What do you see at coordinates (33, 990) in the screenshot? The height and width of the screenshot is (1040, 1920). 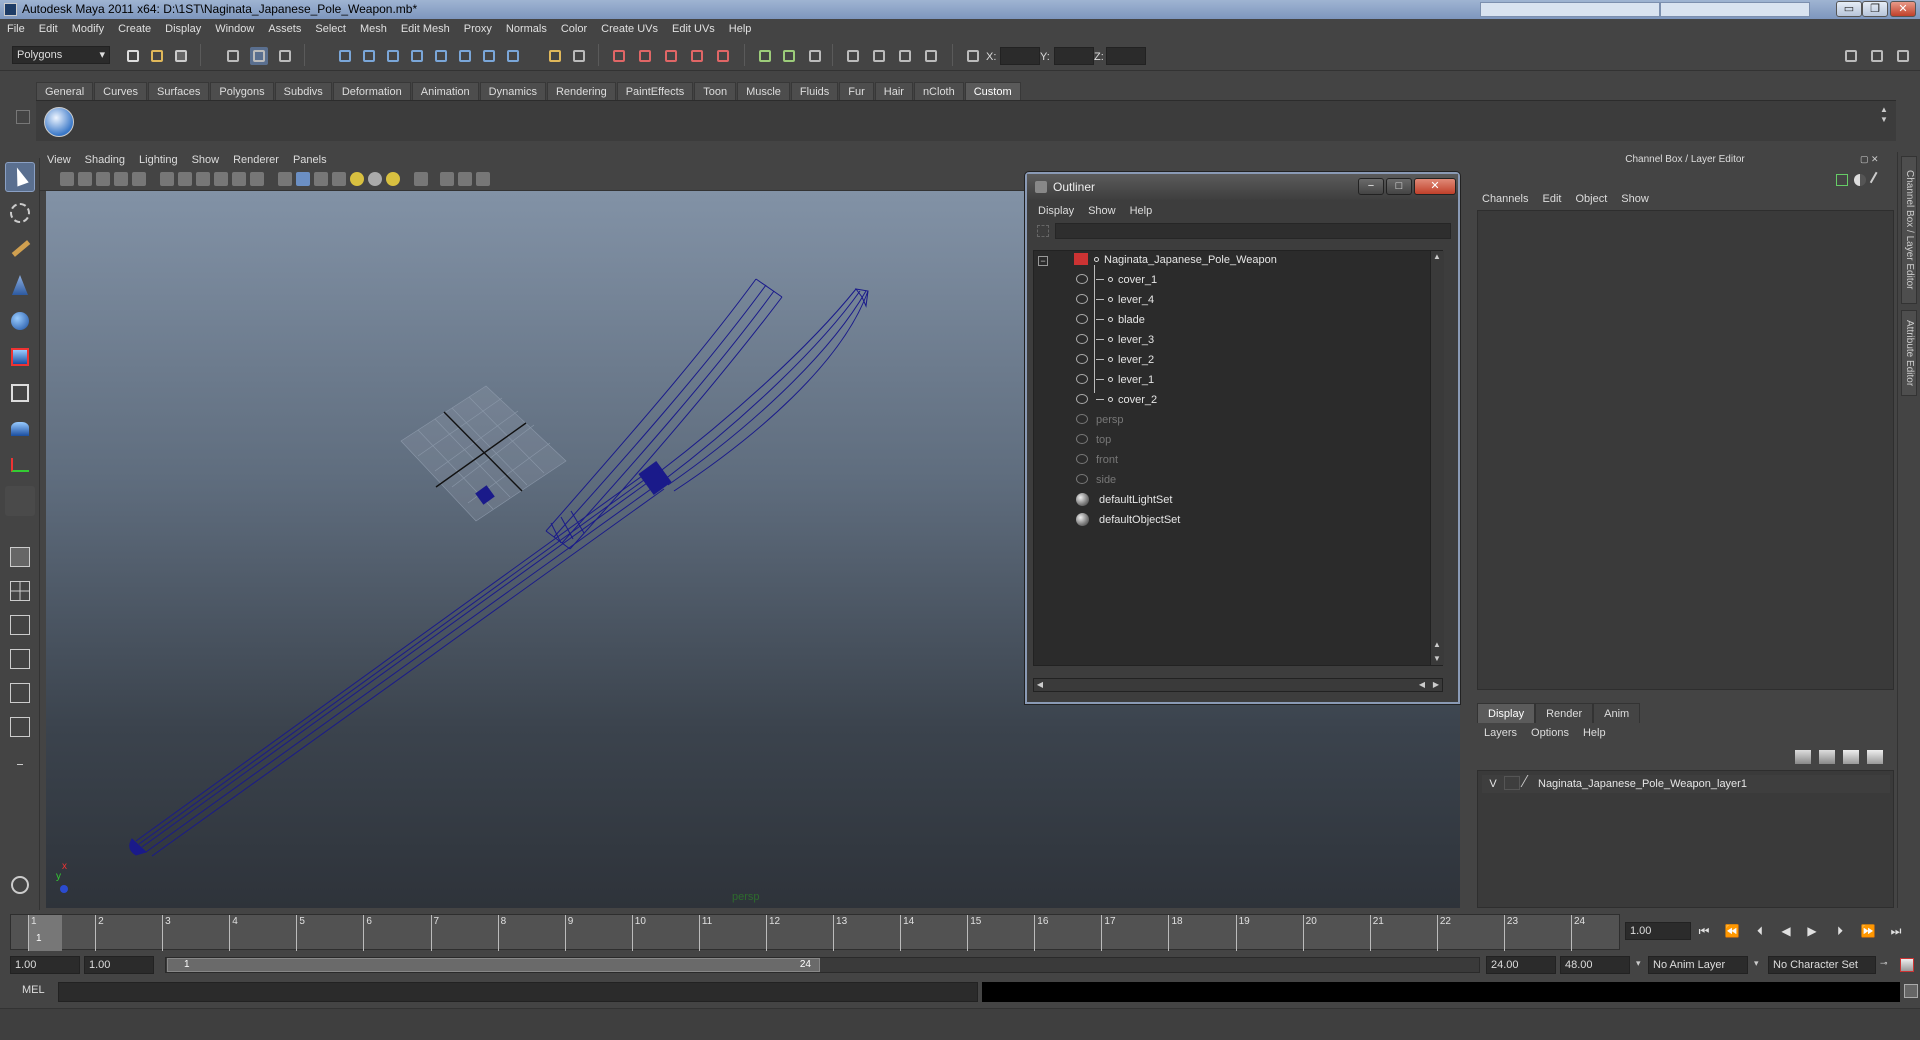 I see `command-language-label: MEL` at bounding box center [33, 990].